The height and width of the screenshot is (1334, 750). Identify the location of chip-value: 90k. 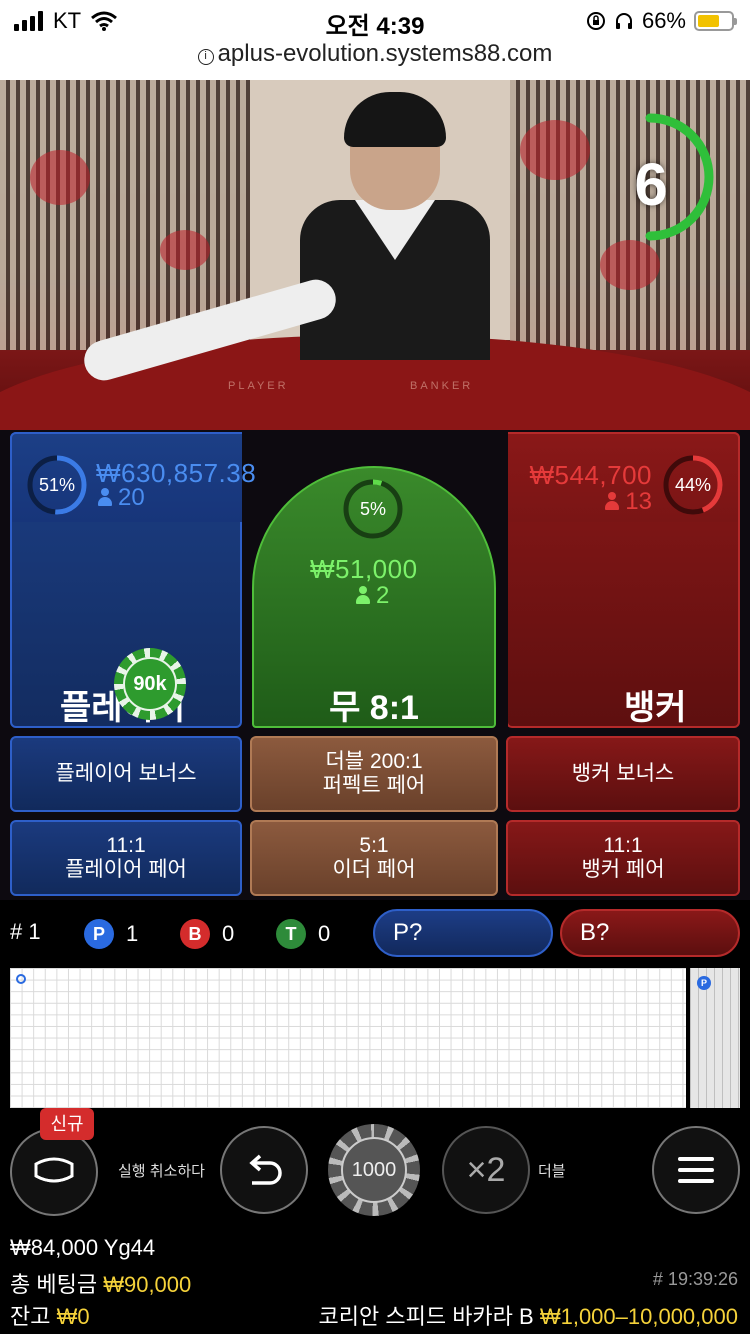
(150, 684).